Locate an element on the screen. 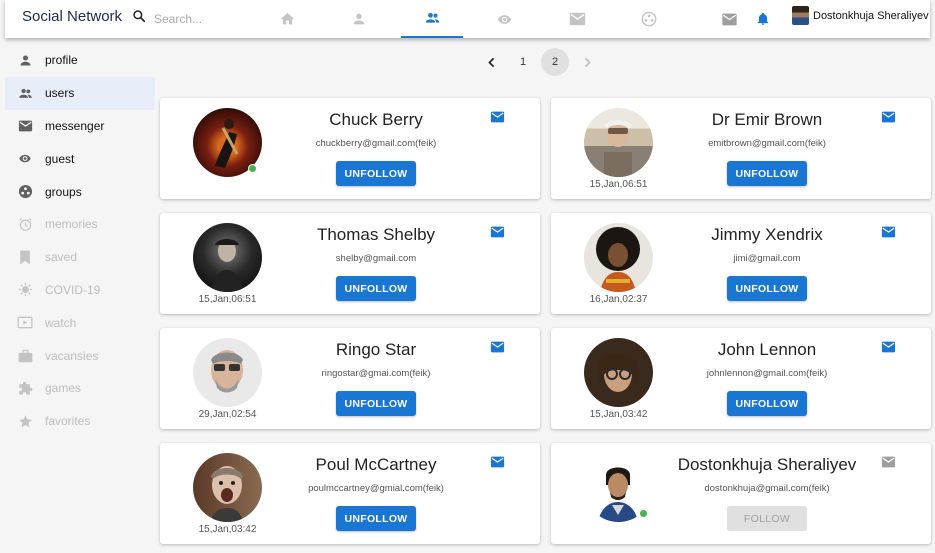 Image resolution: width=935 pixels, height=553 pixels. sidebar-item-label: groups is located at coordinates (63, 191).